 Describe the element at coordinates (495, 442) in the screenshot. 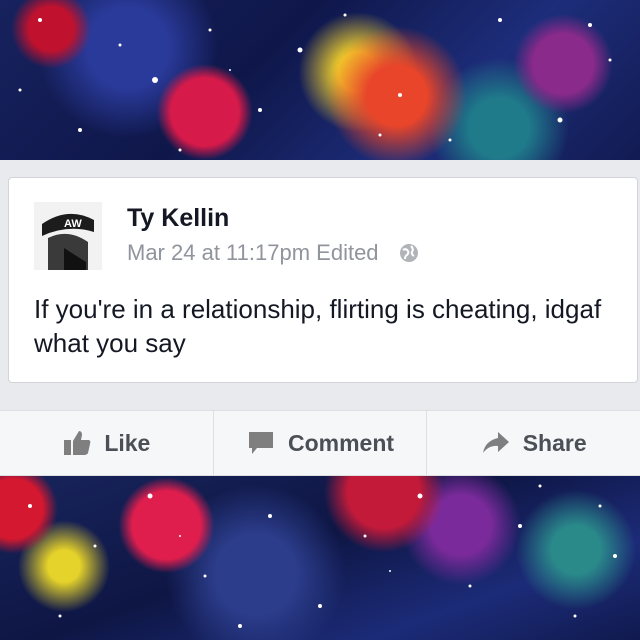

I see `share-icon` at that location.